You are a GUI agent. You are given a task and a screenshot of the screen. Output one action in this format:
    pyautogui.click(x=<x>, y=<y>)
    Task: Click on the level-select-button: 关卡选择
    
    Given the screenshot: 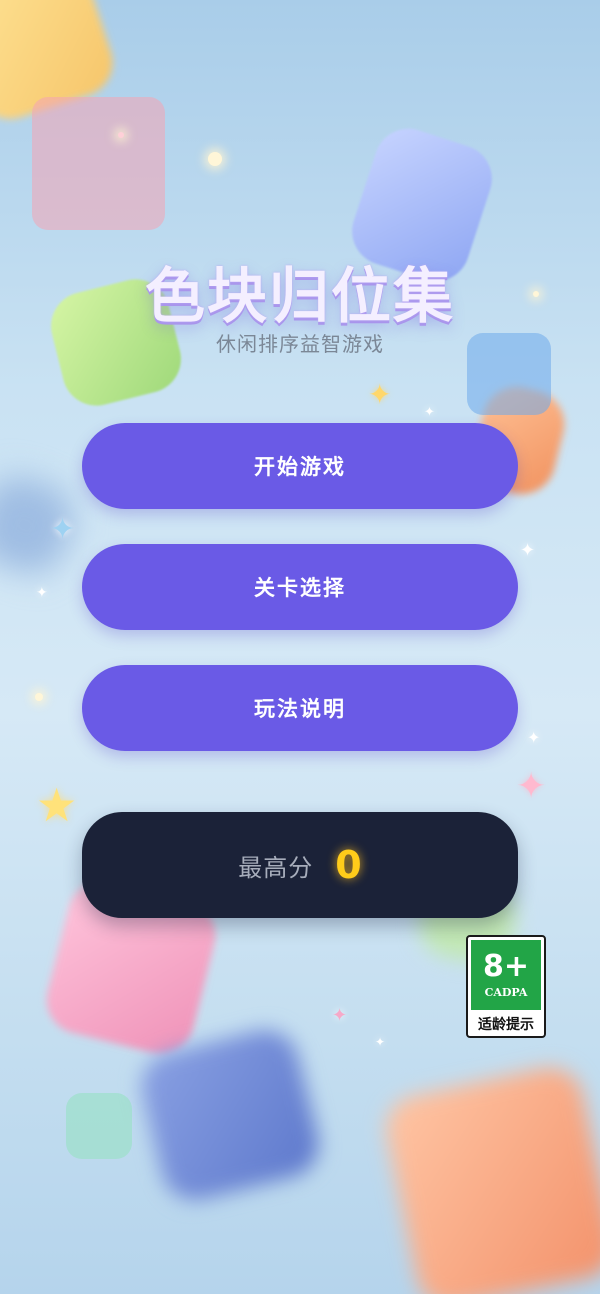 What is the action you would take?
    pyautogui.click(x=300, y=587)
    